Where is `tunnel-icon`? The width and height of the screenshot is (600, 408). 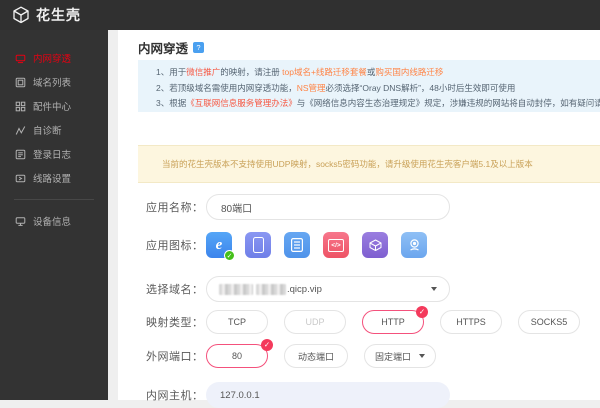 tunnel-icon is located at coordinates (20, 58).